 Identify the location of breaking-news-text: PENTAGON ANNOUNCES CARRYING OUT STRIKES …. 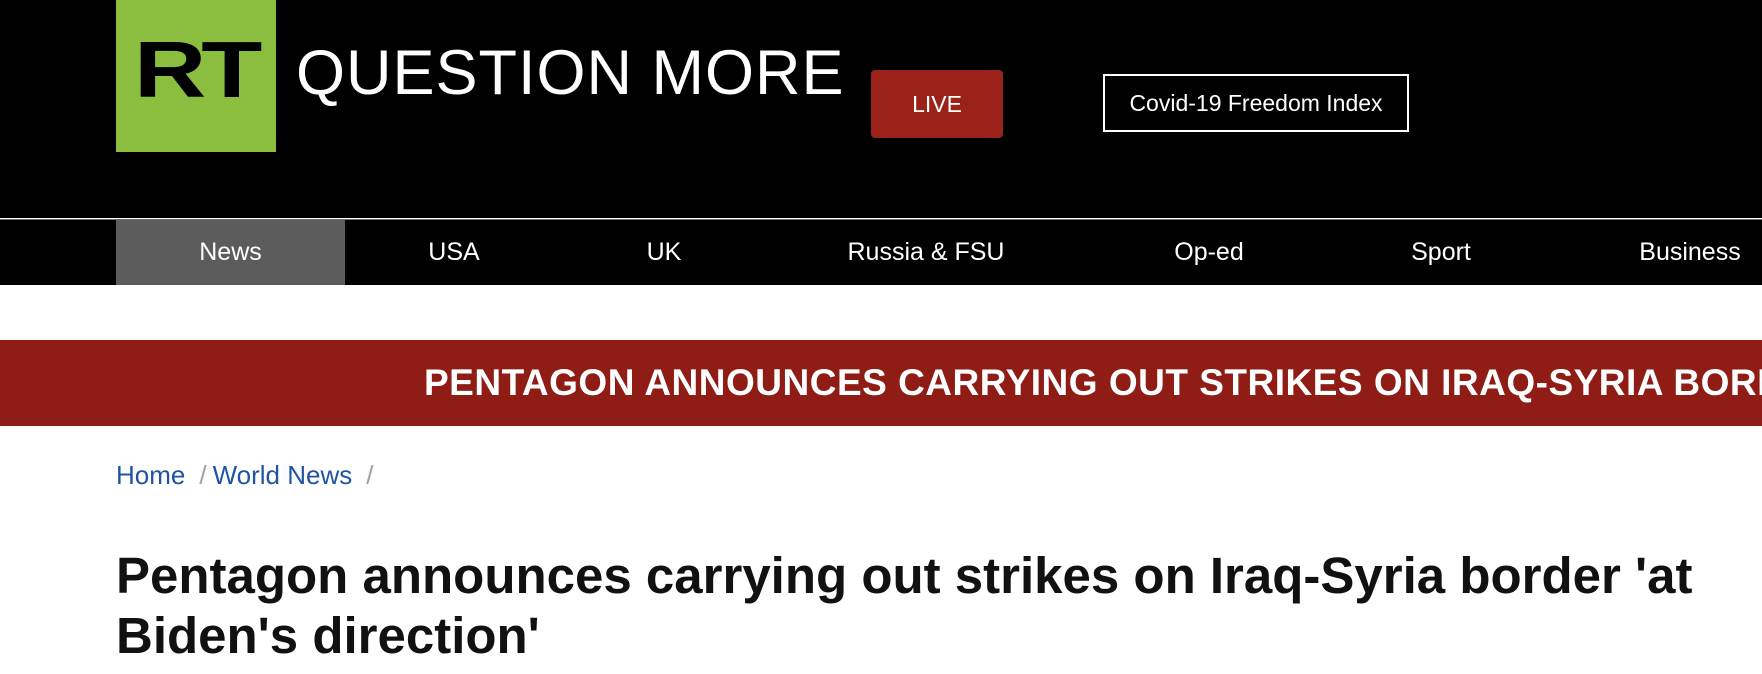
(1093, 382).